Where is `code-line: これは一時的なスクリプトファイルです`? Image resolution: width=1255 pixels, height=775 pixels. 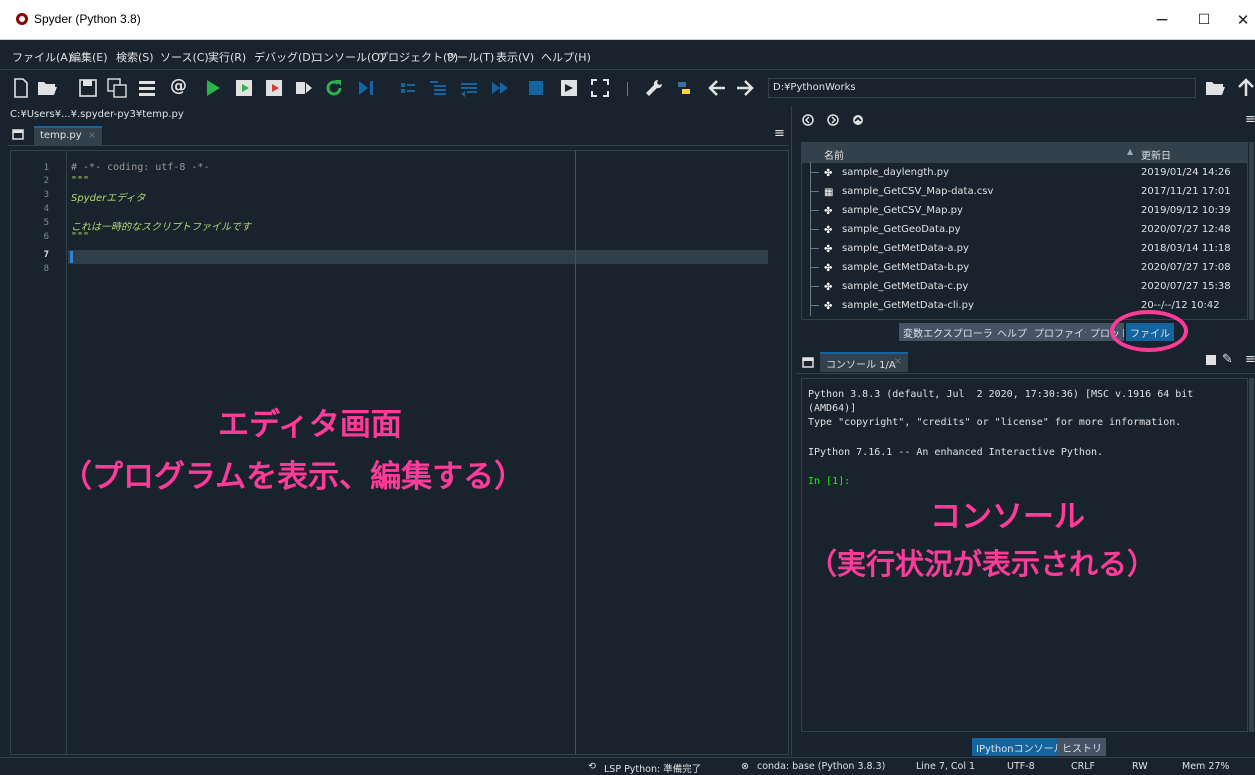 code-line: これは一時的なスクリプトファイルです is located at coordinates (161, 227).